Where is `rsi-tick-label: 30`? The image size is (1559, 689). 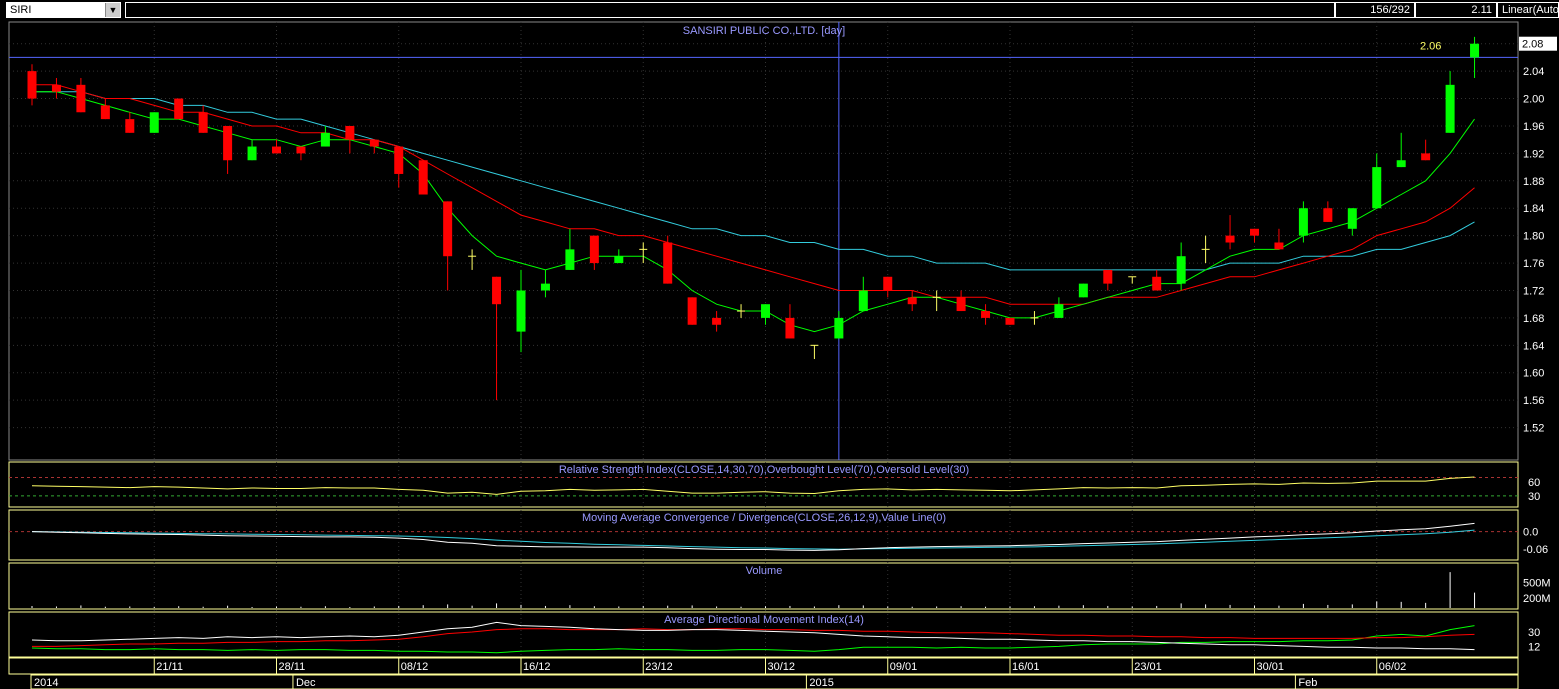
rsi-tick-label: 30 is located at coordinates (1534, 497).